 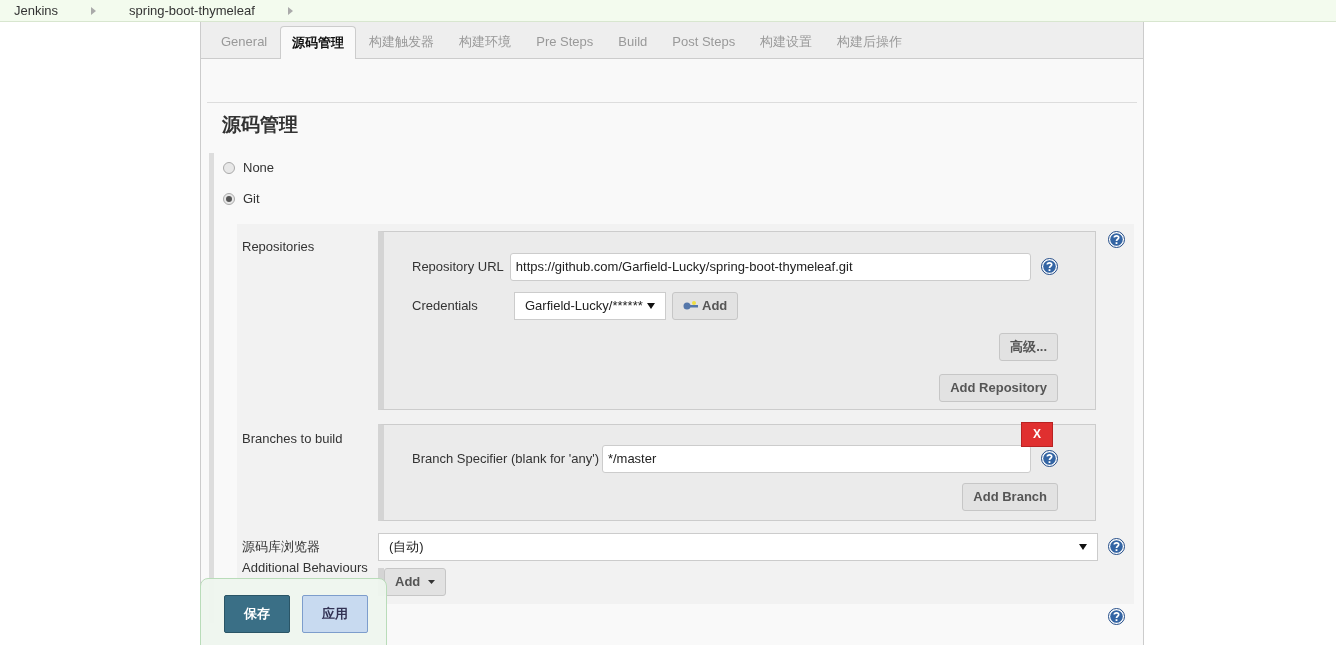 I want to click on field-label: Credentials, so click(x=445, y=305).